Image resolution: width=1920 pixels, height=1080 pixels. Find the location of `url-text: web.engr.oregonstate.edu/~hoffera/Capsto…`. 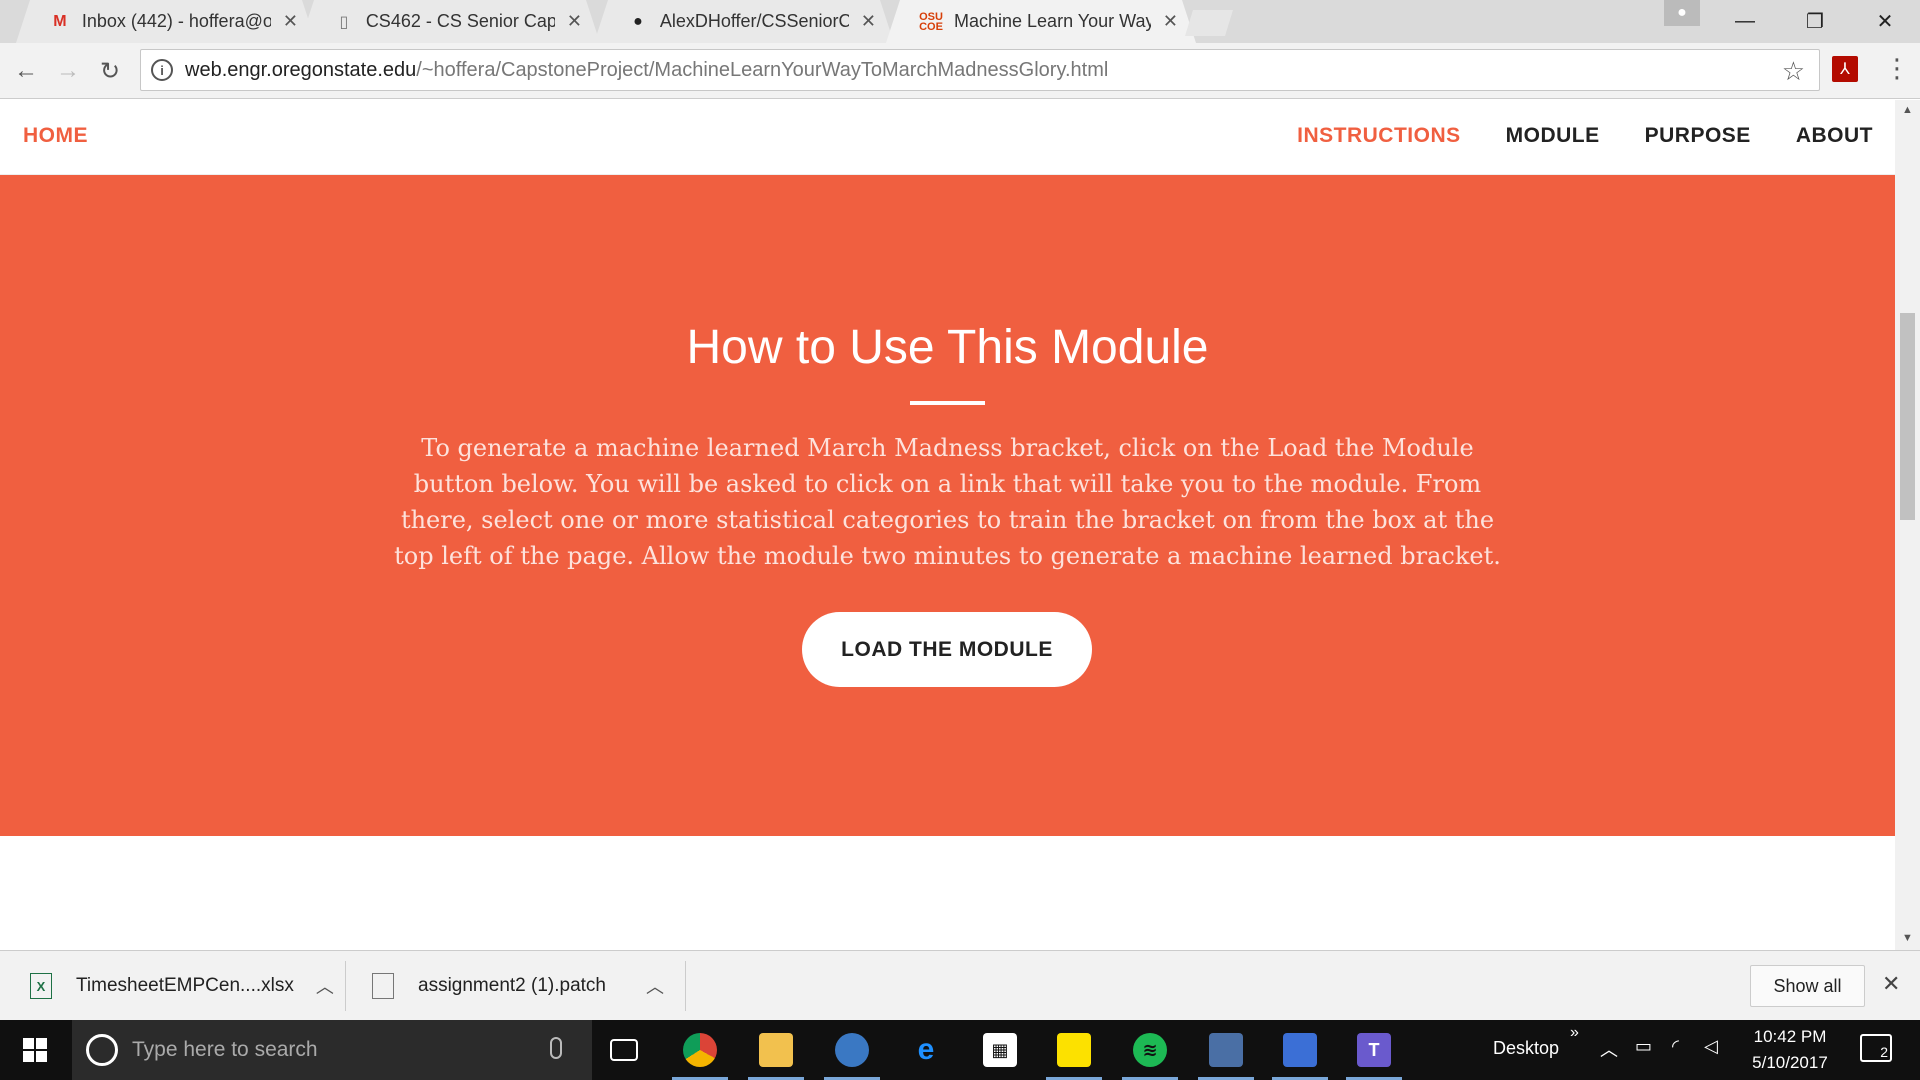

url-text: web.engr.oregonstate.edu/~hoffera/Capsto… is located at coordinates (646, 70).